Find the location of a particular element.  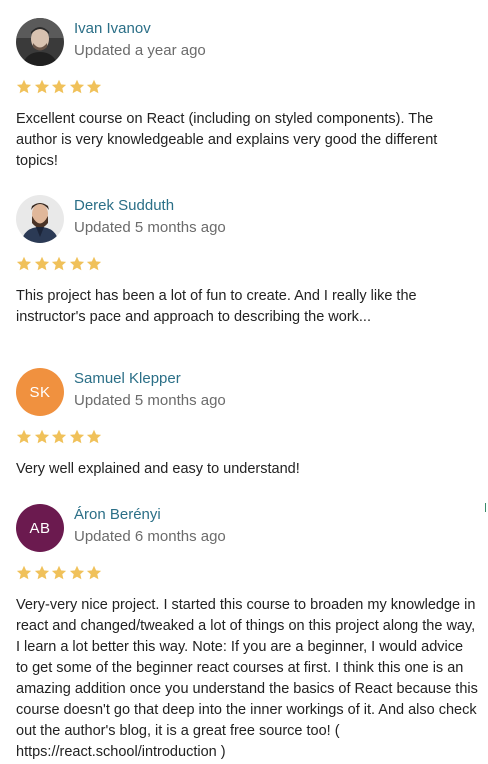

scroll-marker is located at coordinates (485, 507).